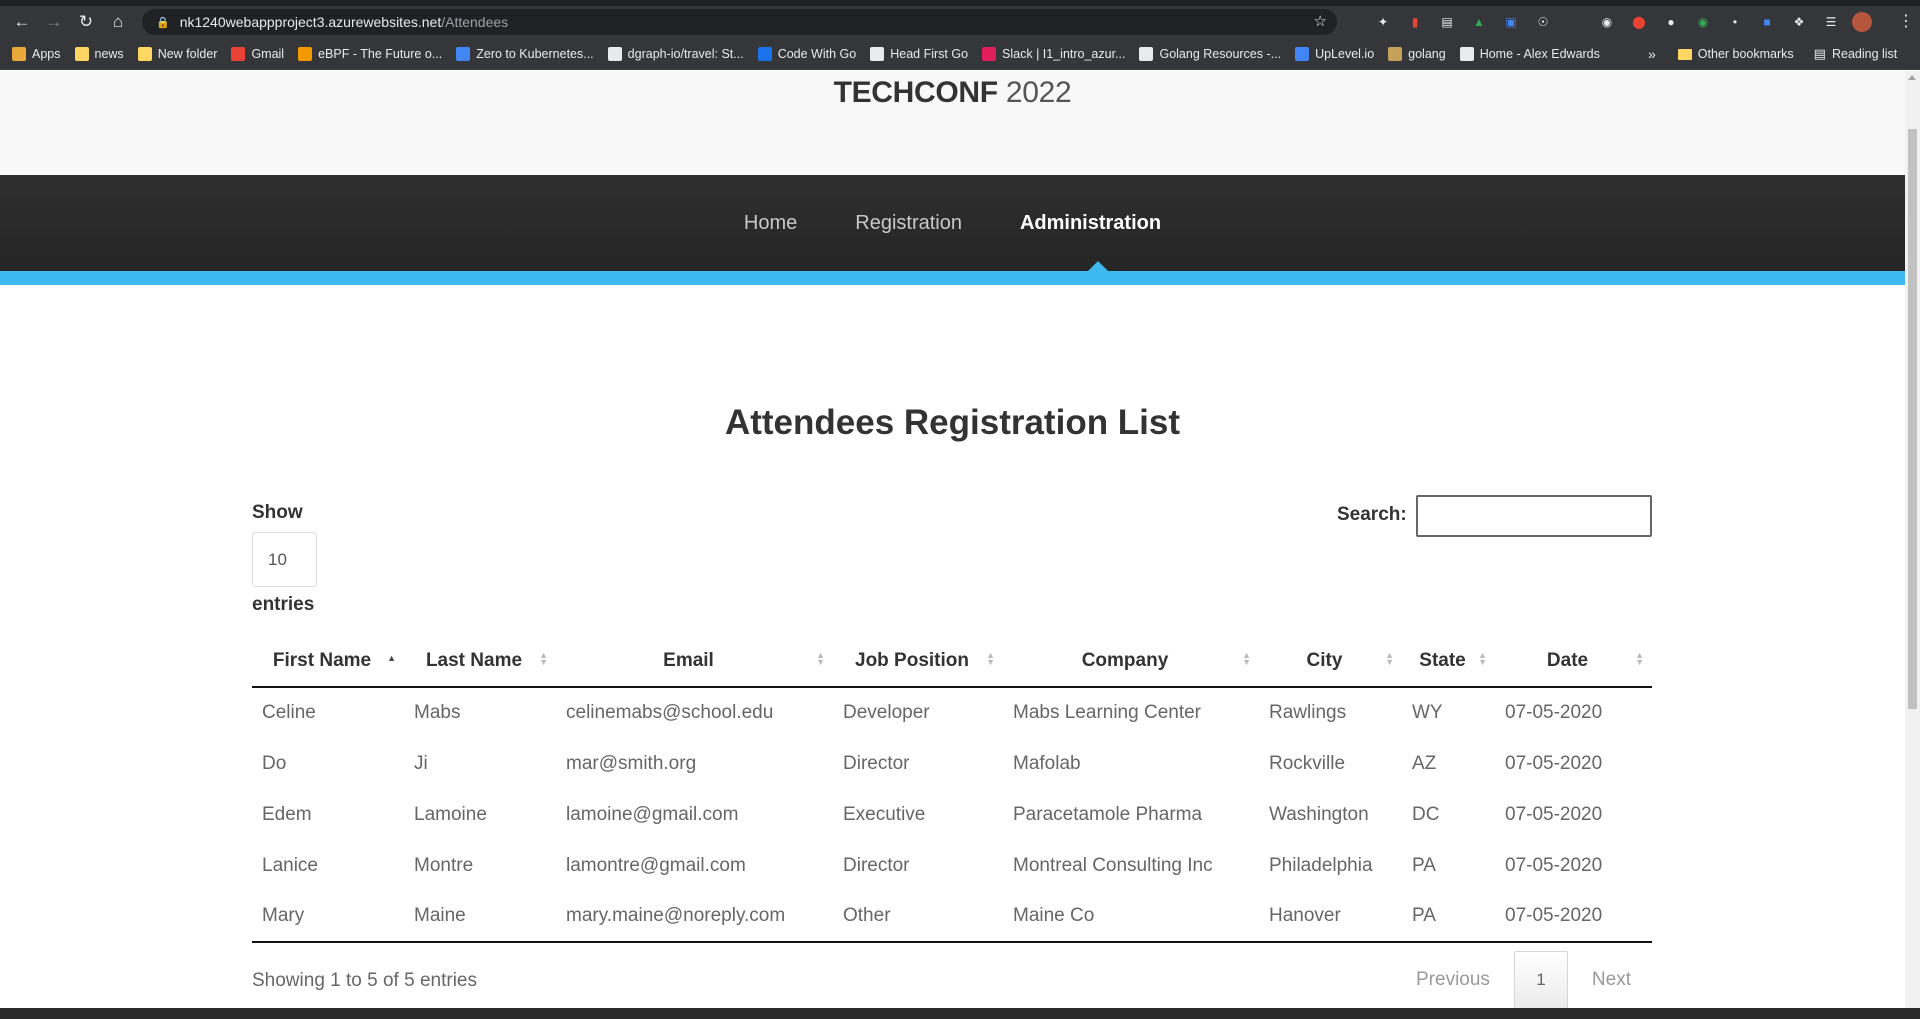  I want to click on extension-translate-icon: ▣, so click(1511, 22).